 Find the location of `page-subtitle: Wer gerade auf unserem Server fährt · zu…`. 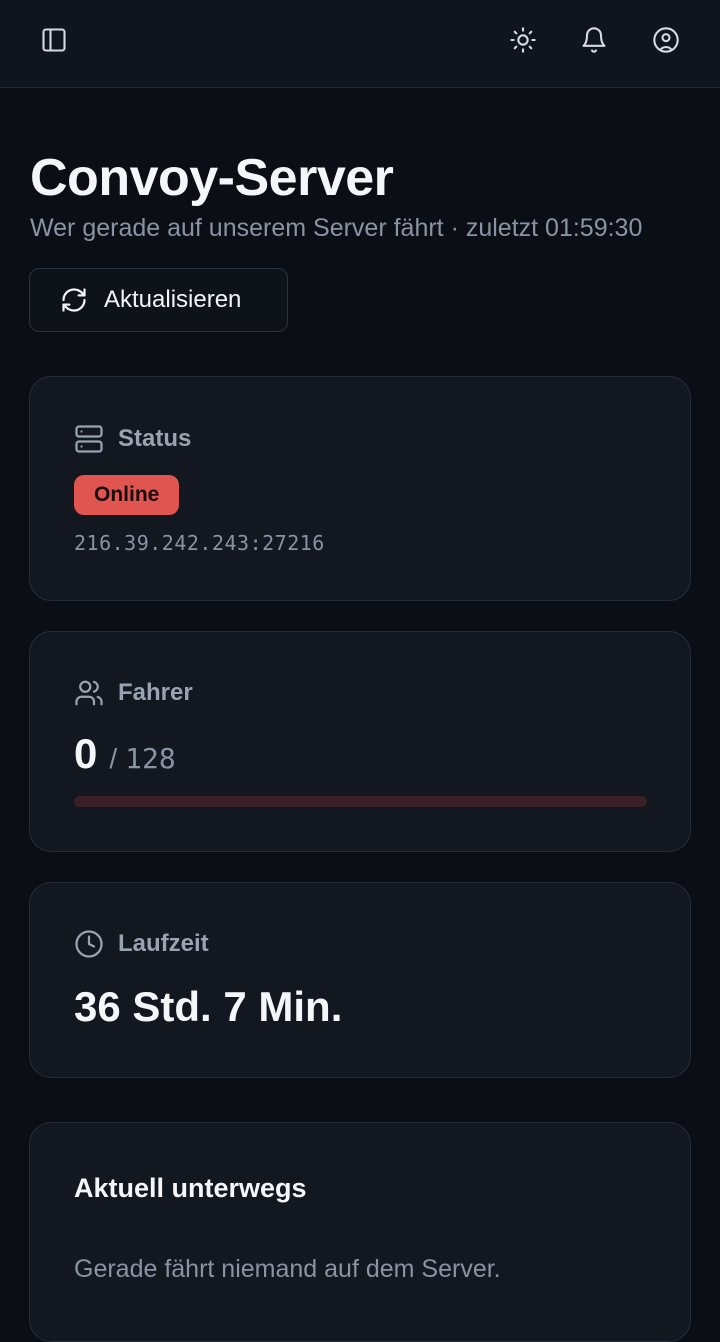

page-subtitle: Wer gerade auf unserem Server fährt · zu… is located at coordinates (336, 228).